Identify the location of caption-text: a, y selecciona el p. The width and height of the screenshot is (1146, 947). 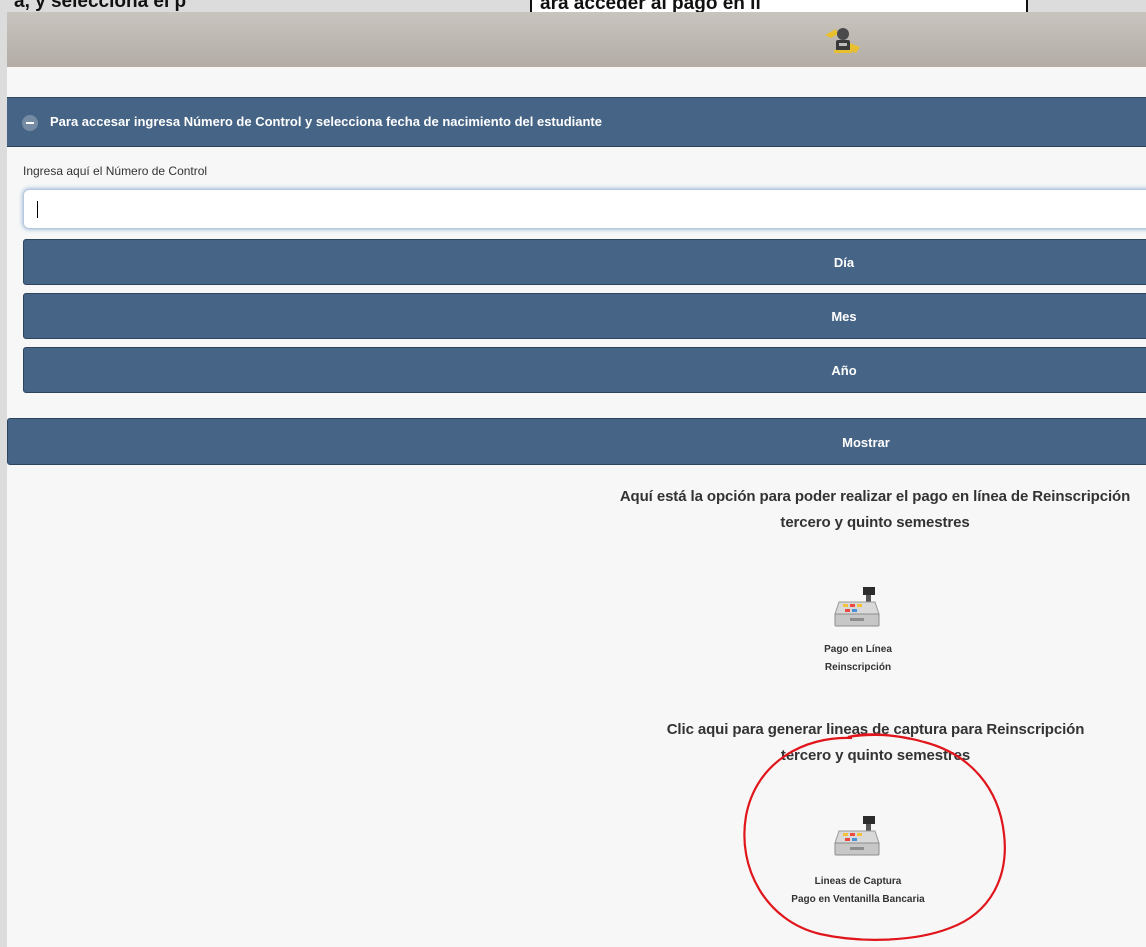
(100, 6).